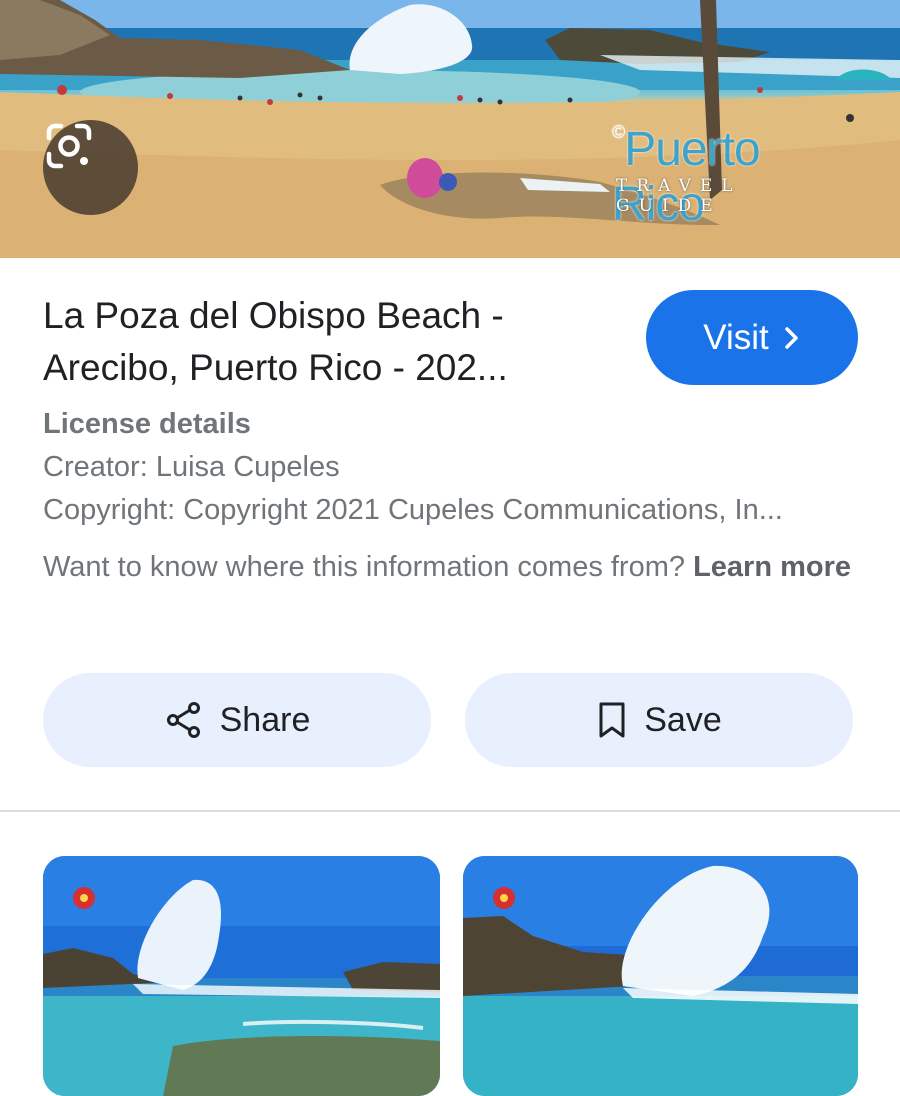  What do you see at coordinates (147, 424) in the screenshot?
I see `license-details-heading: License details` at bounding box center [147, 424].